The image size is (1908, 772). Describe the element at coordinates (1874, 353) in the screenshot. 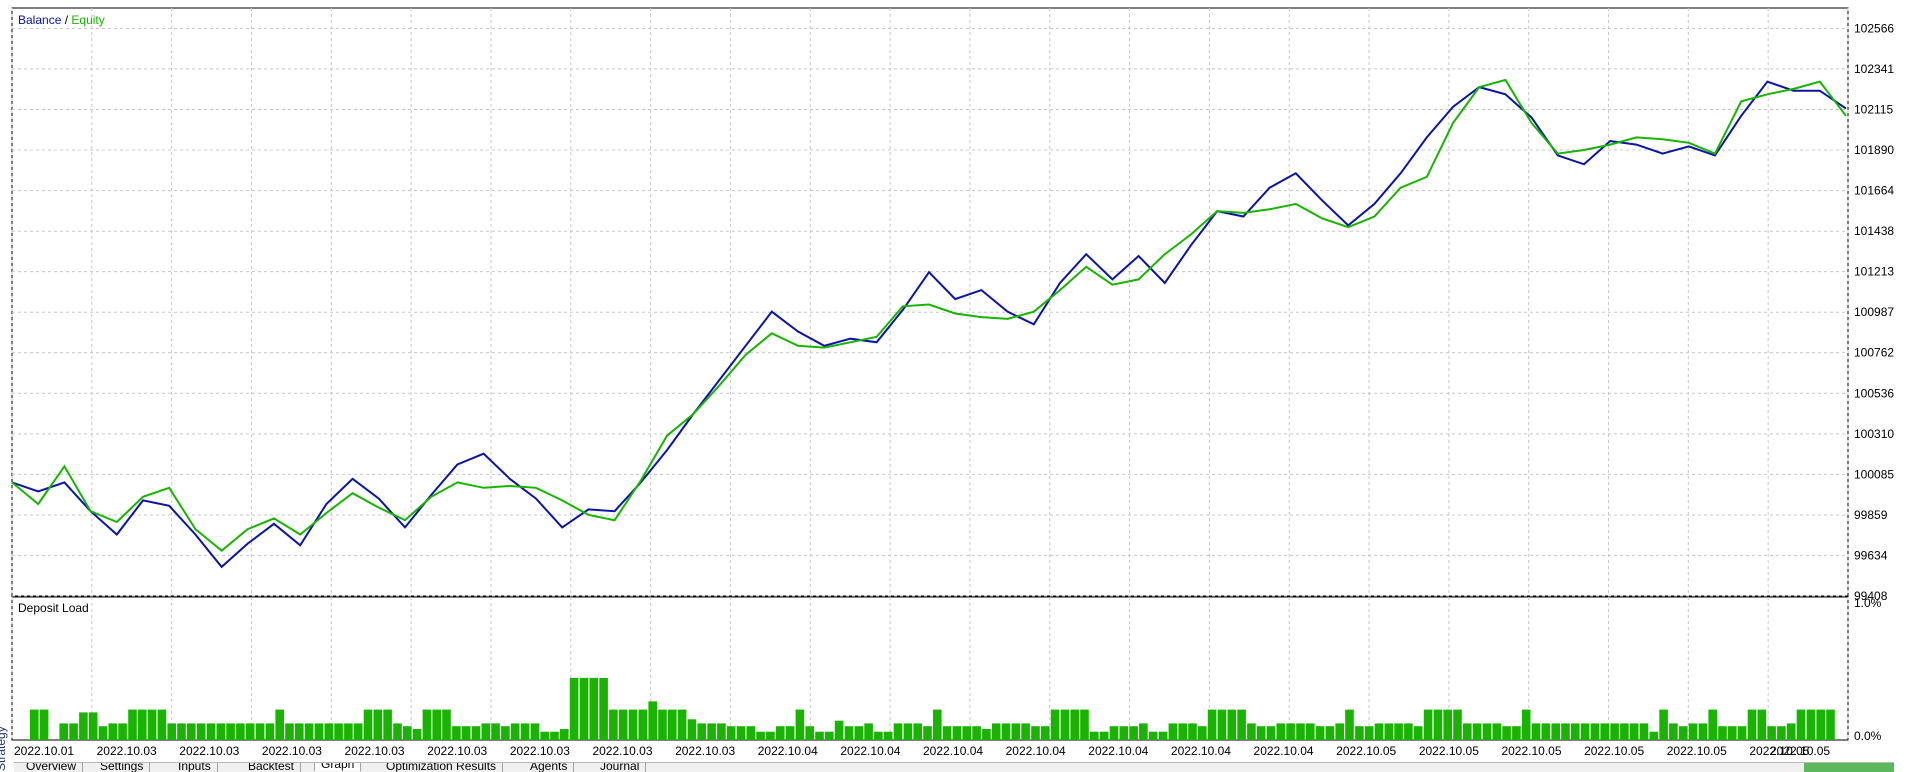

I see `y-tick-label: 100762` at that location.